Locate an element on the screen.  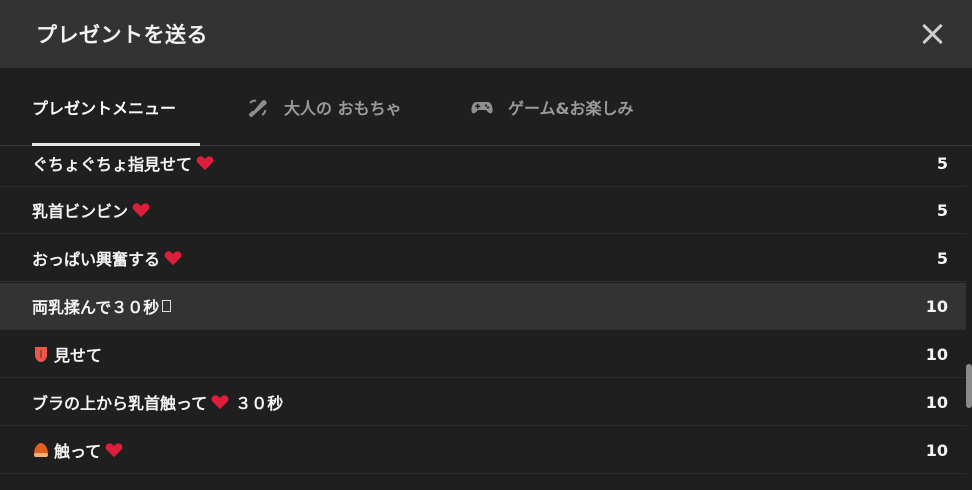
tab-games: ゲーム&お楽しみ is located at coordinates (551, 106).